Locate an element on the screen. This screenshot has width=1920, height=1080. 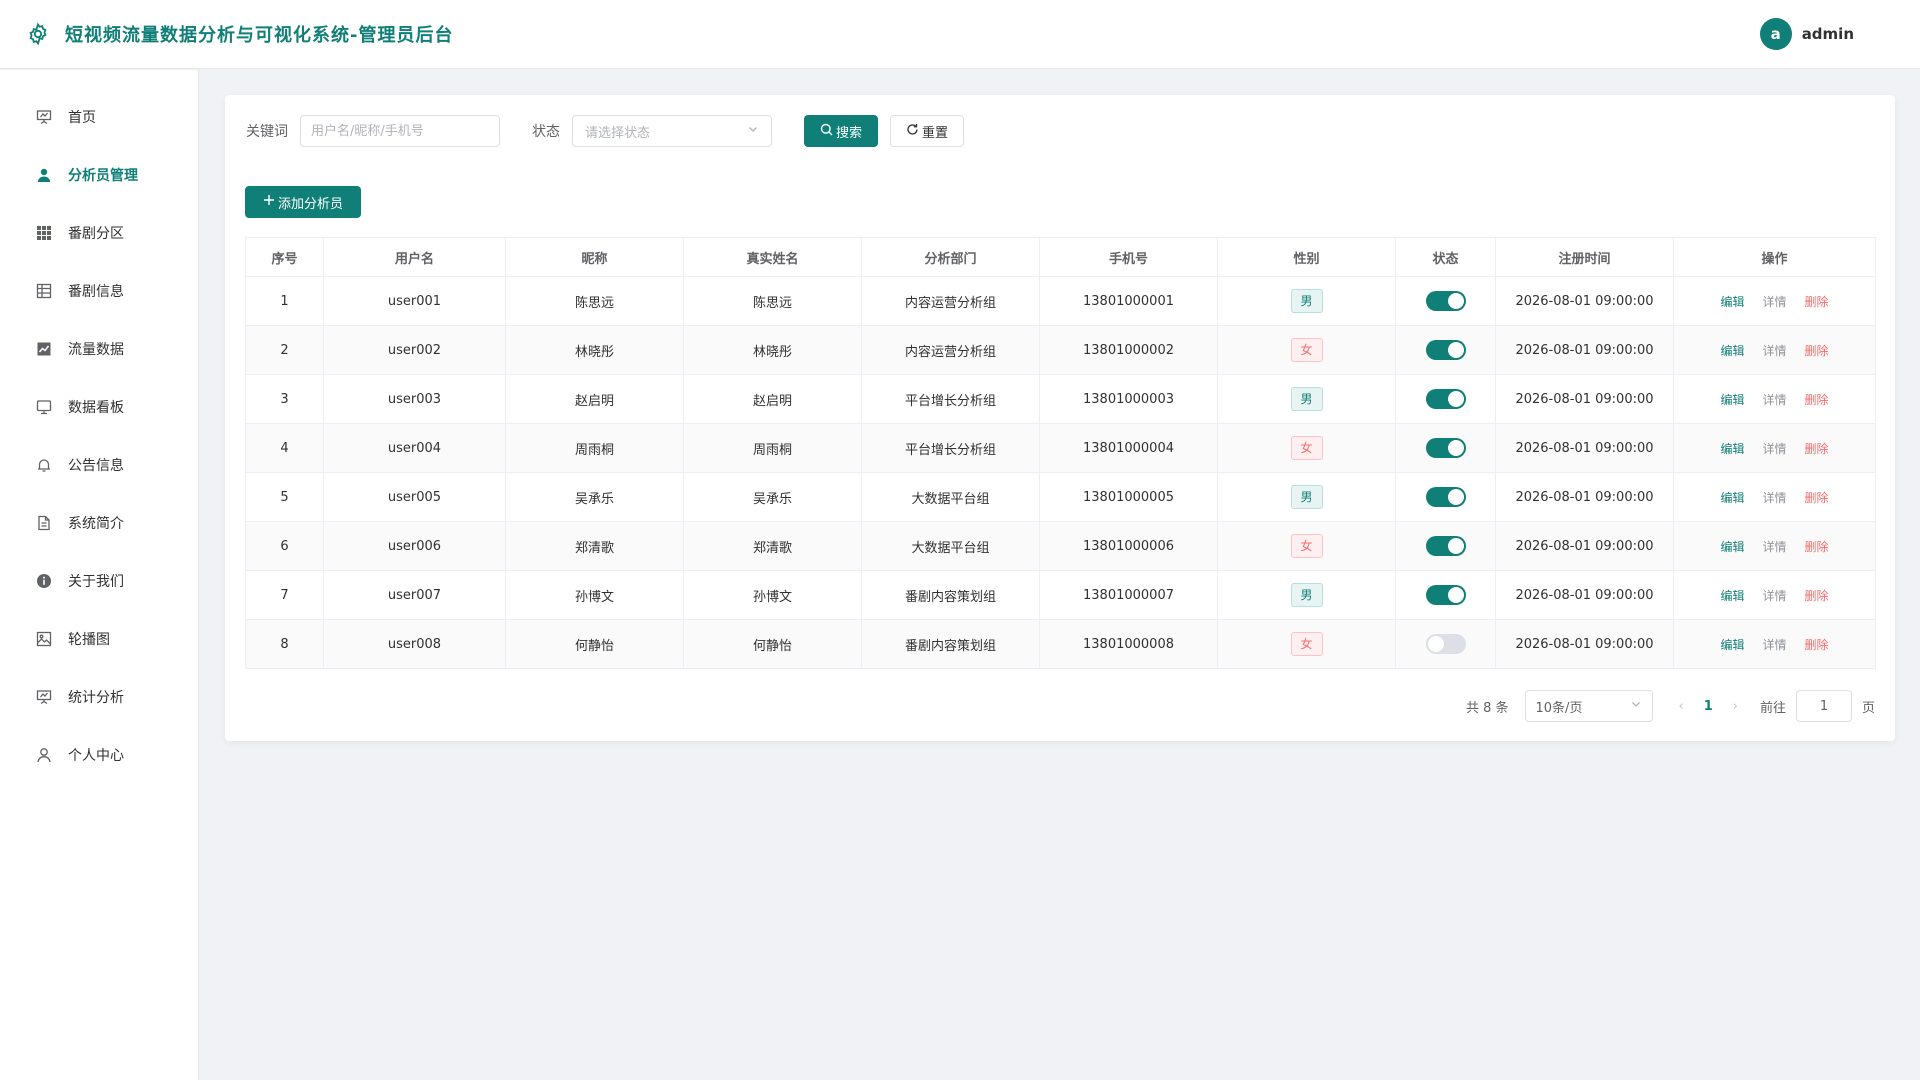
cell-status is located at coordinates (1445, 399).